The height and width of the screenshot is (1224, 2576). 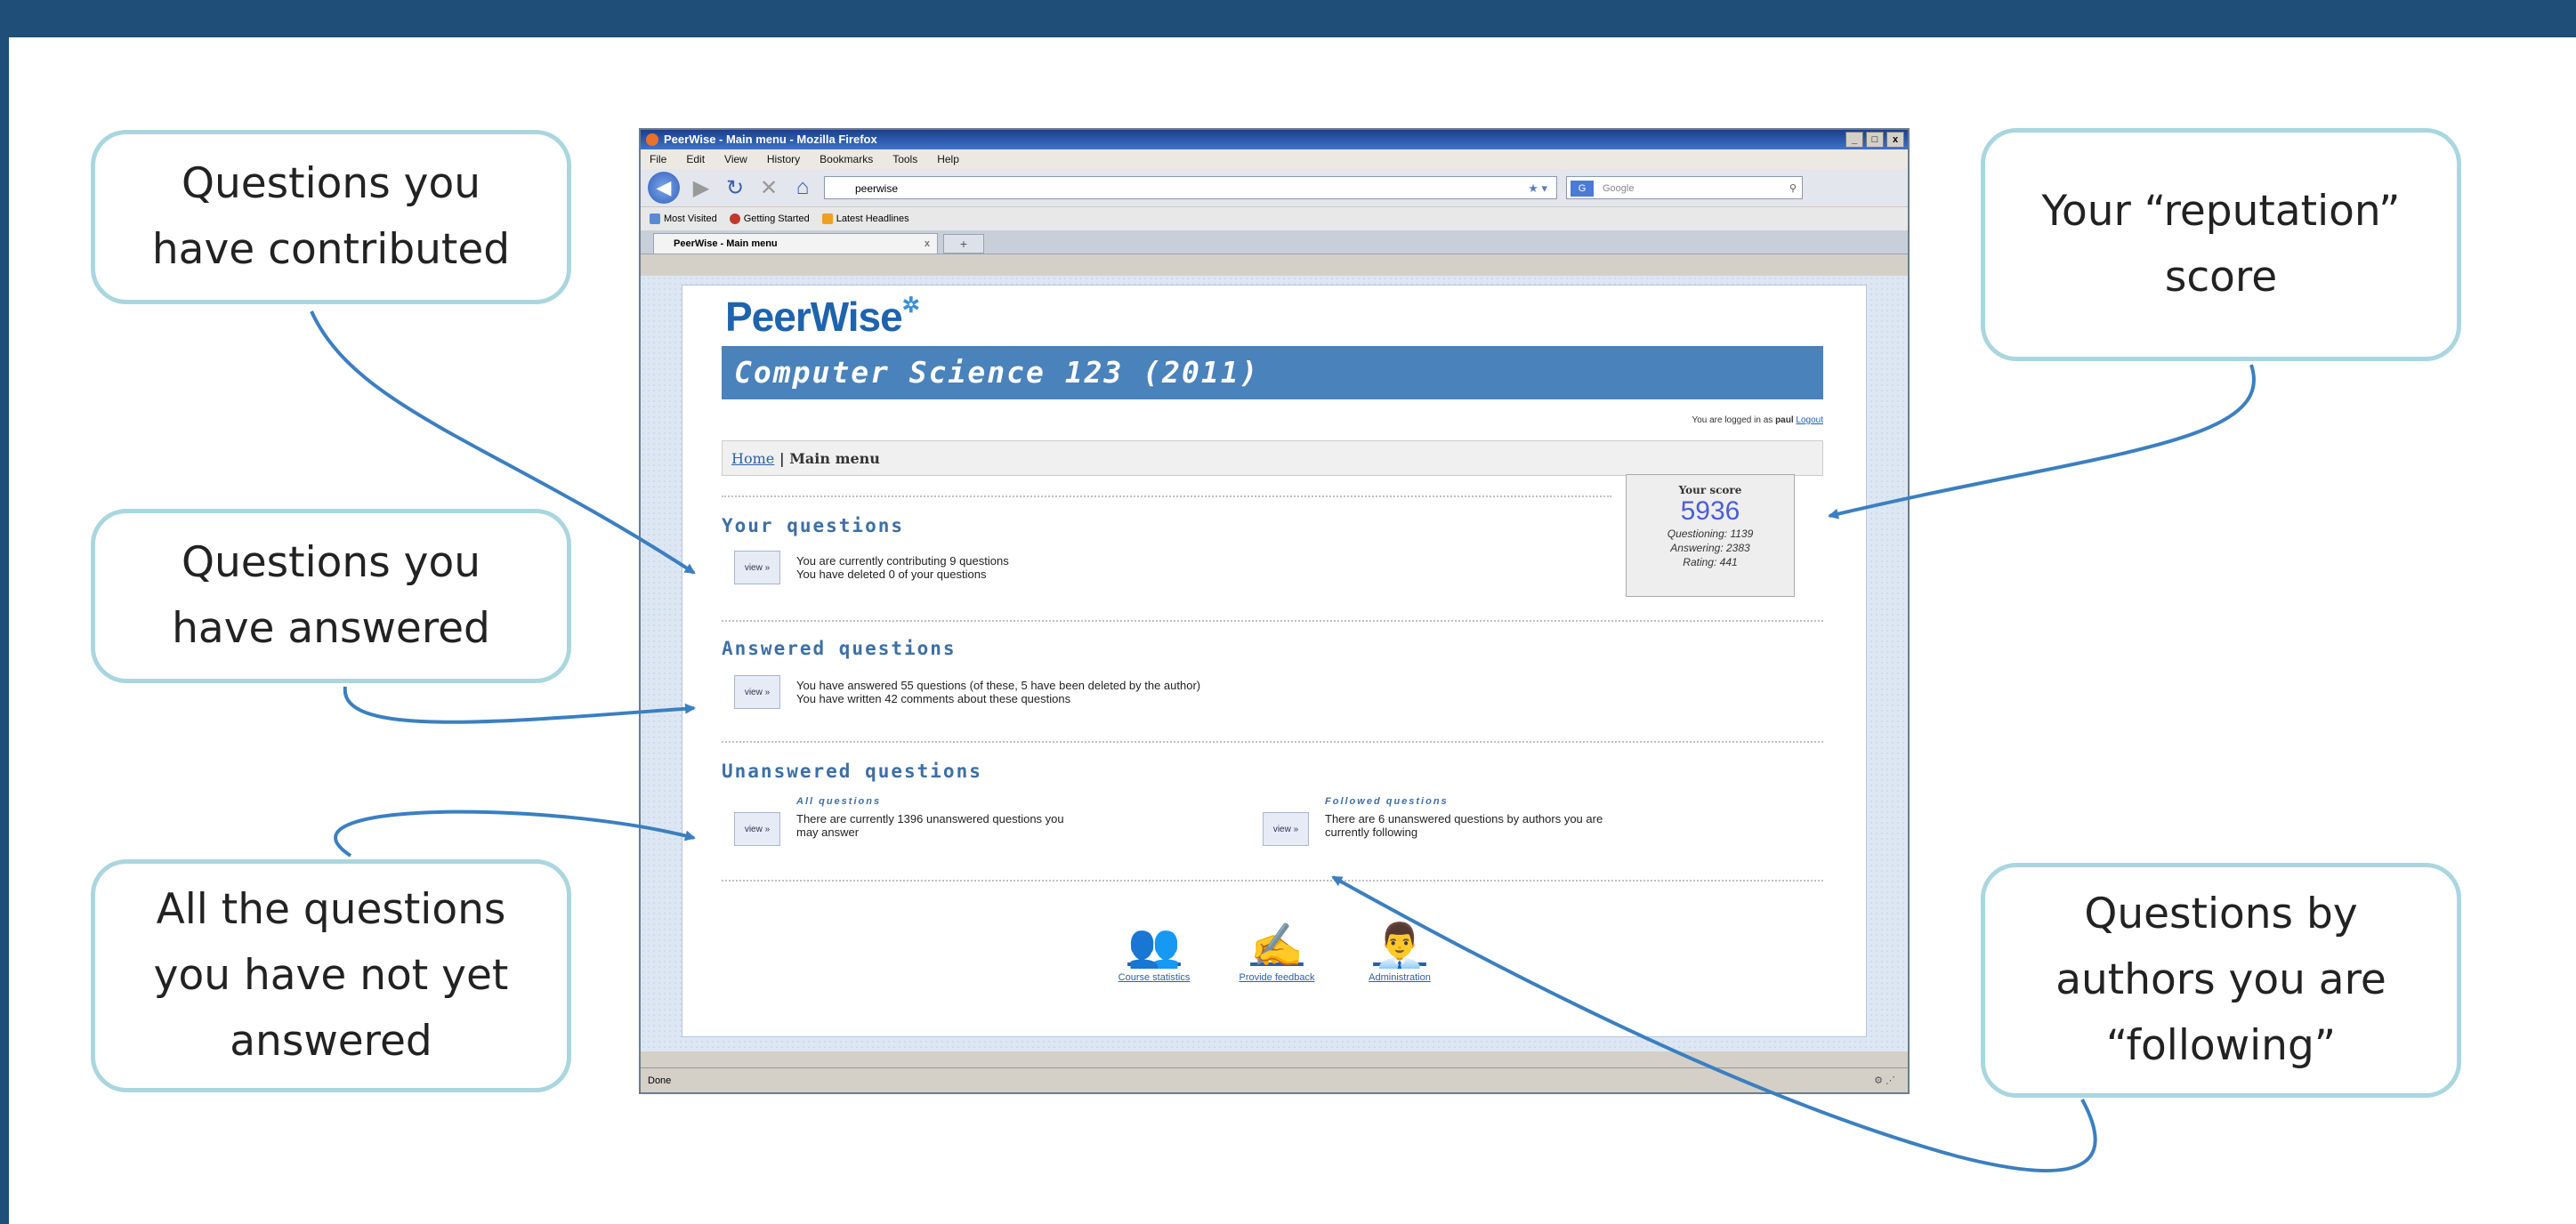 I want to click on callout-contributed: Questions you have contributed, so click(x=331, y=217).